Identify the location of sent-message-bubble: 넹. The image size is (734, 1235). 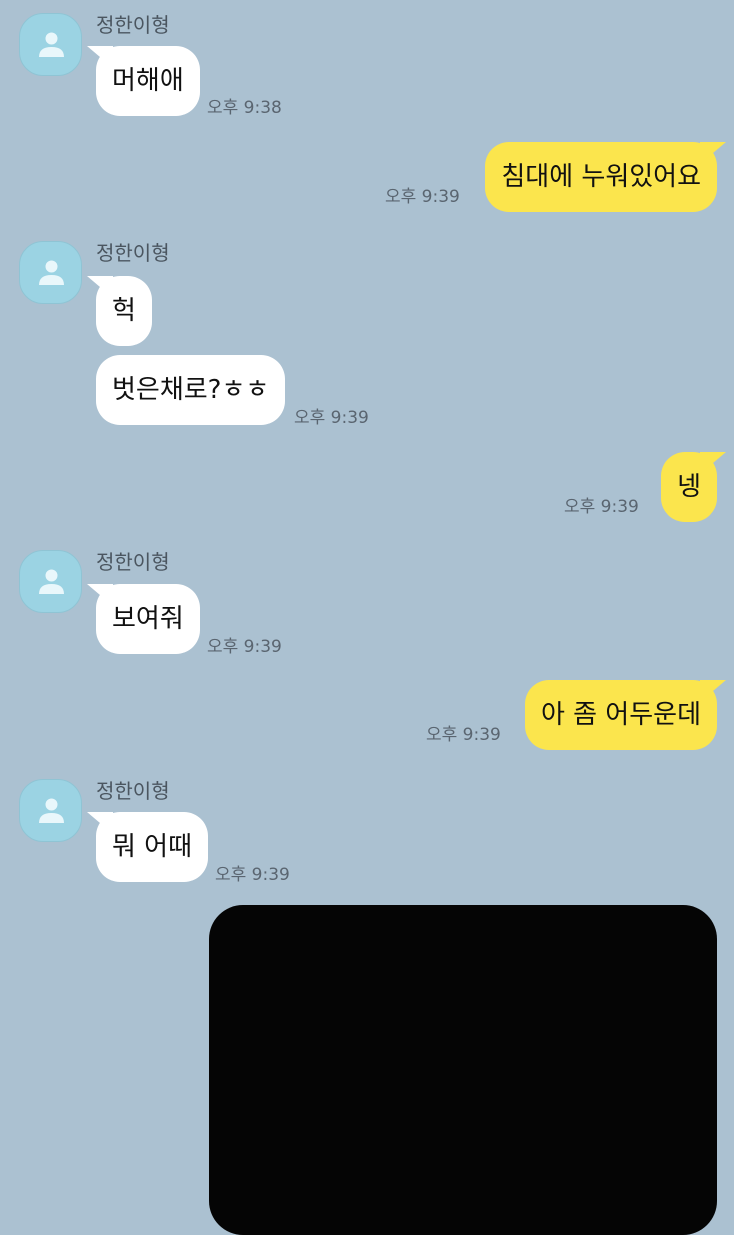
(689, 487).